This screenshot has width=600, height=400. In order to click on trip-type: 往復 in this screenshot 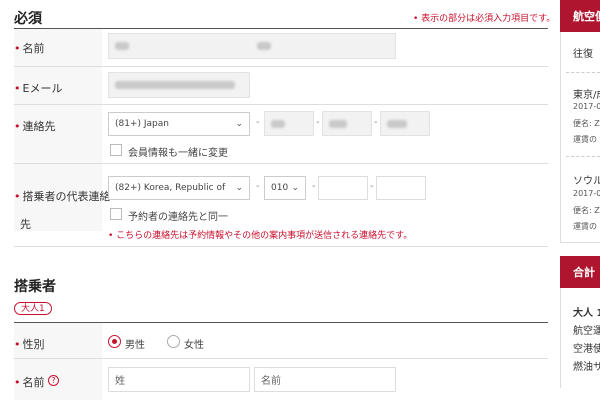, I will do `click(583, 54)`.